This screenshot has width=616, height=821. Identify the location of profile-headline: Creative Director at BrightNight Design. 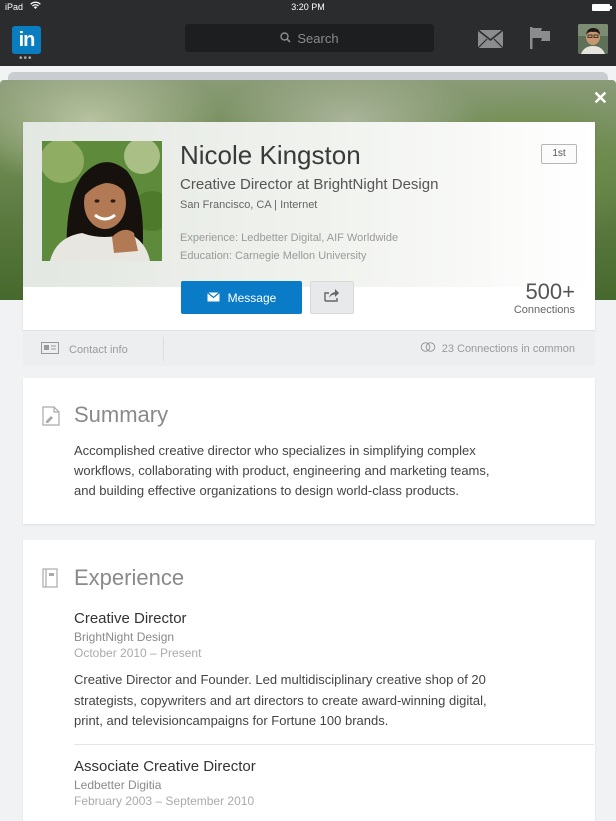
(309, 184).